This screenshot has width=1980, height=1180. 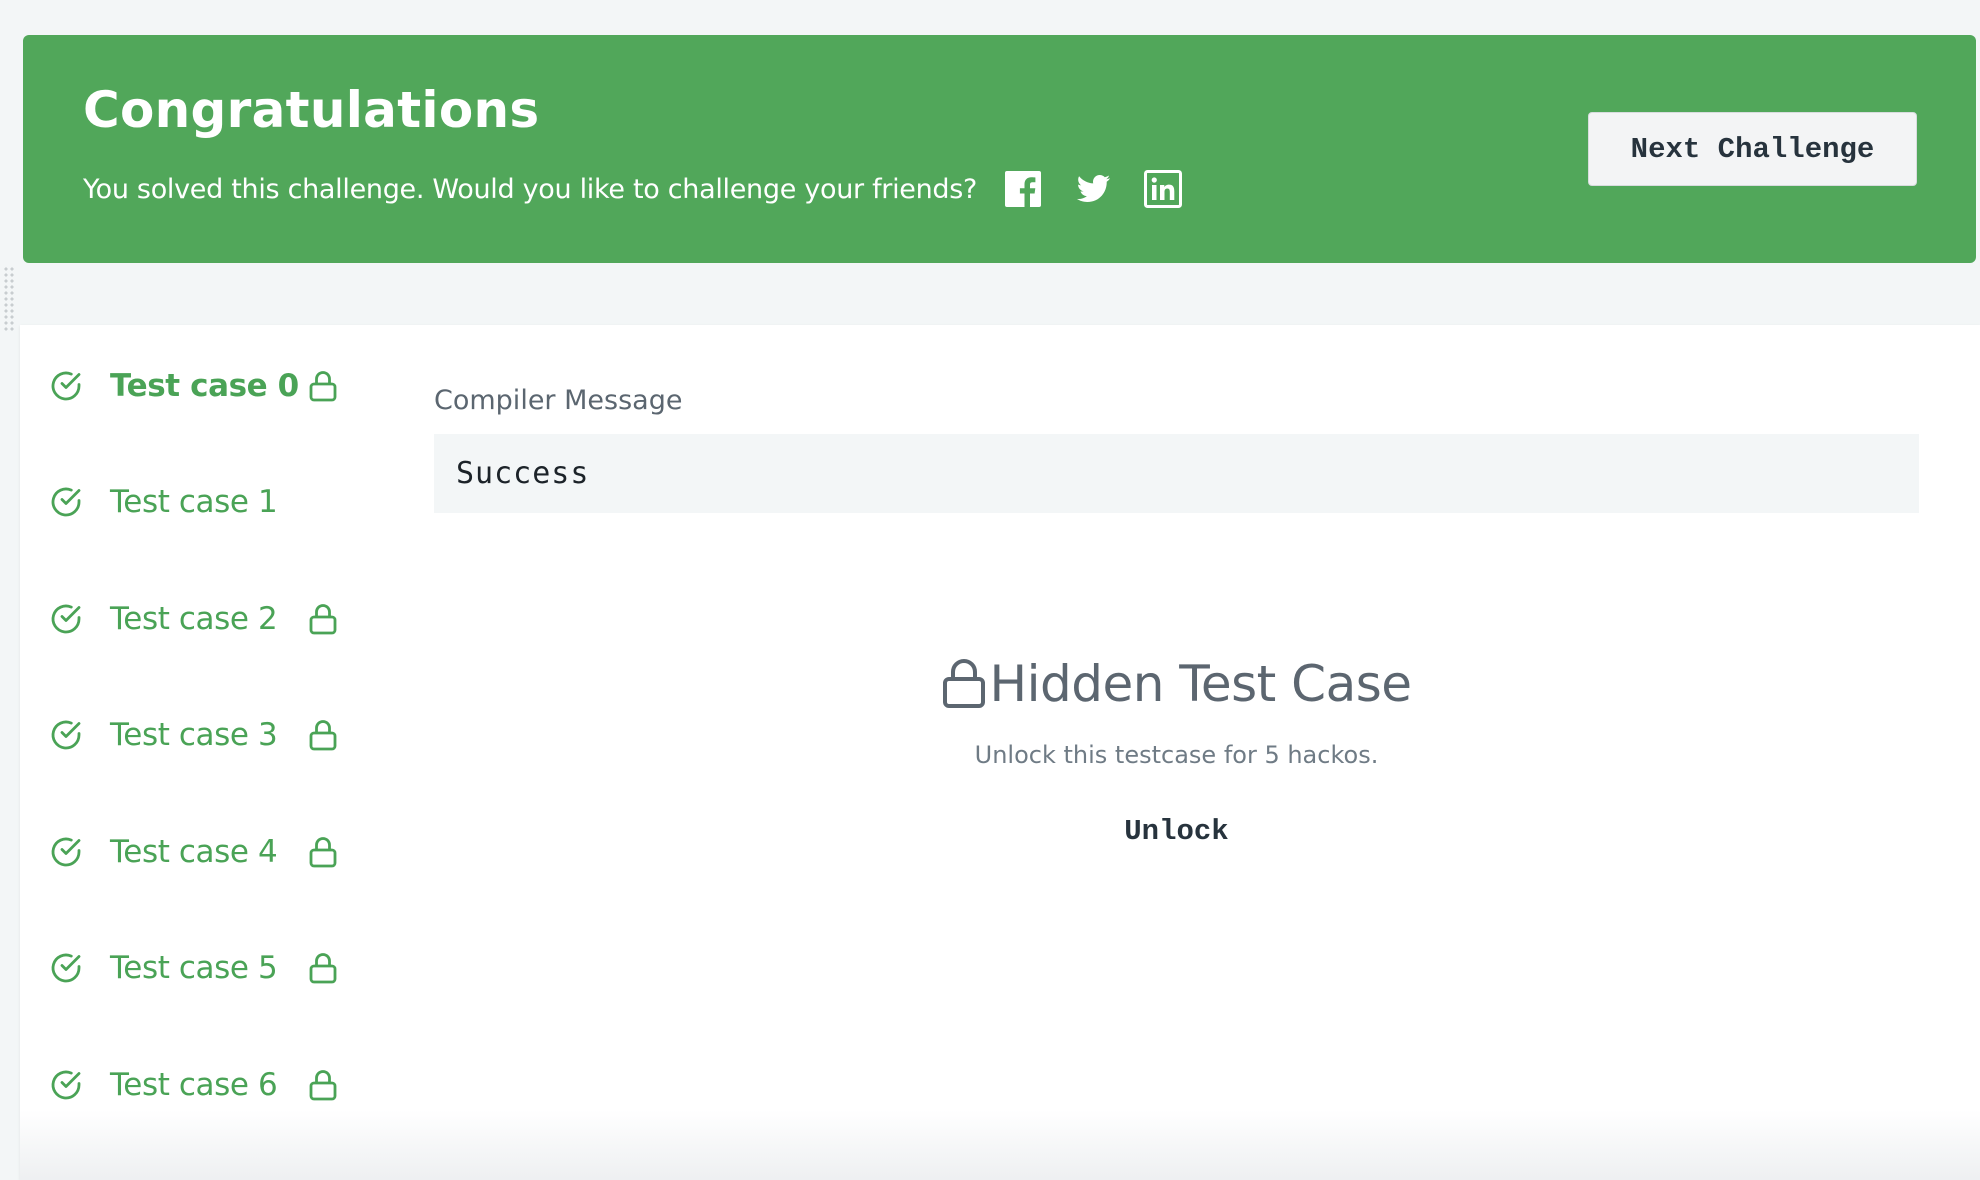 I want to click on test-case-0: Test case 0, so click(x=218, y=386).